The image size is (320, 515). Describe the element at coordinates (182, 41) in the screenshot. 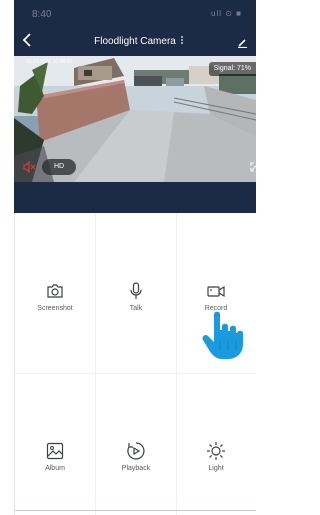

I see `more-options-icon` at that location.